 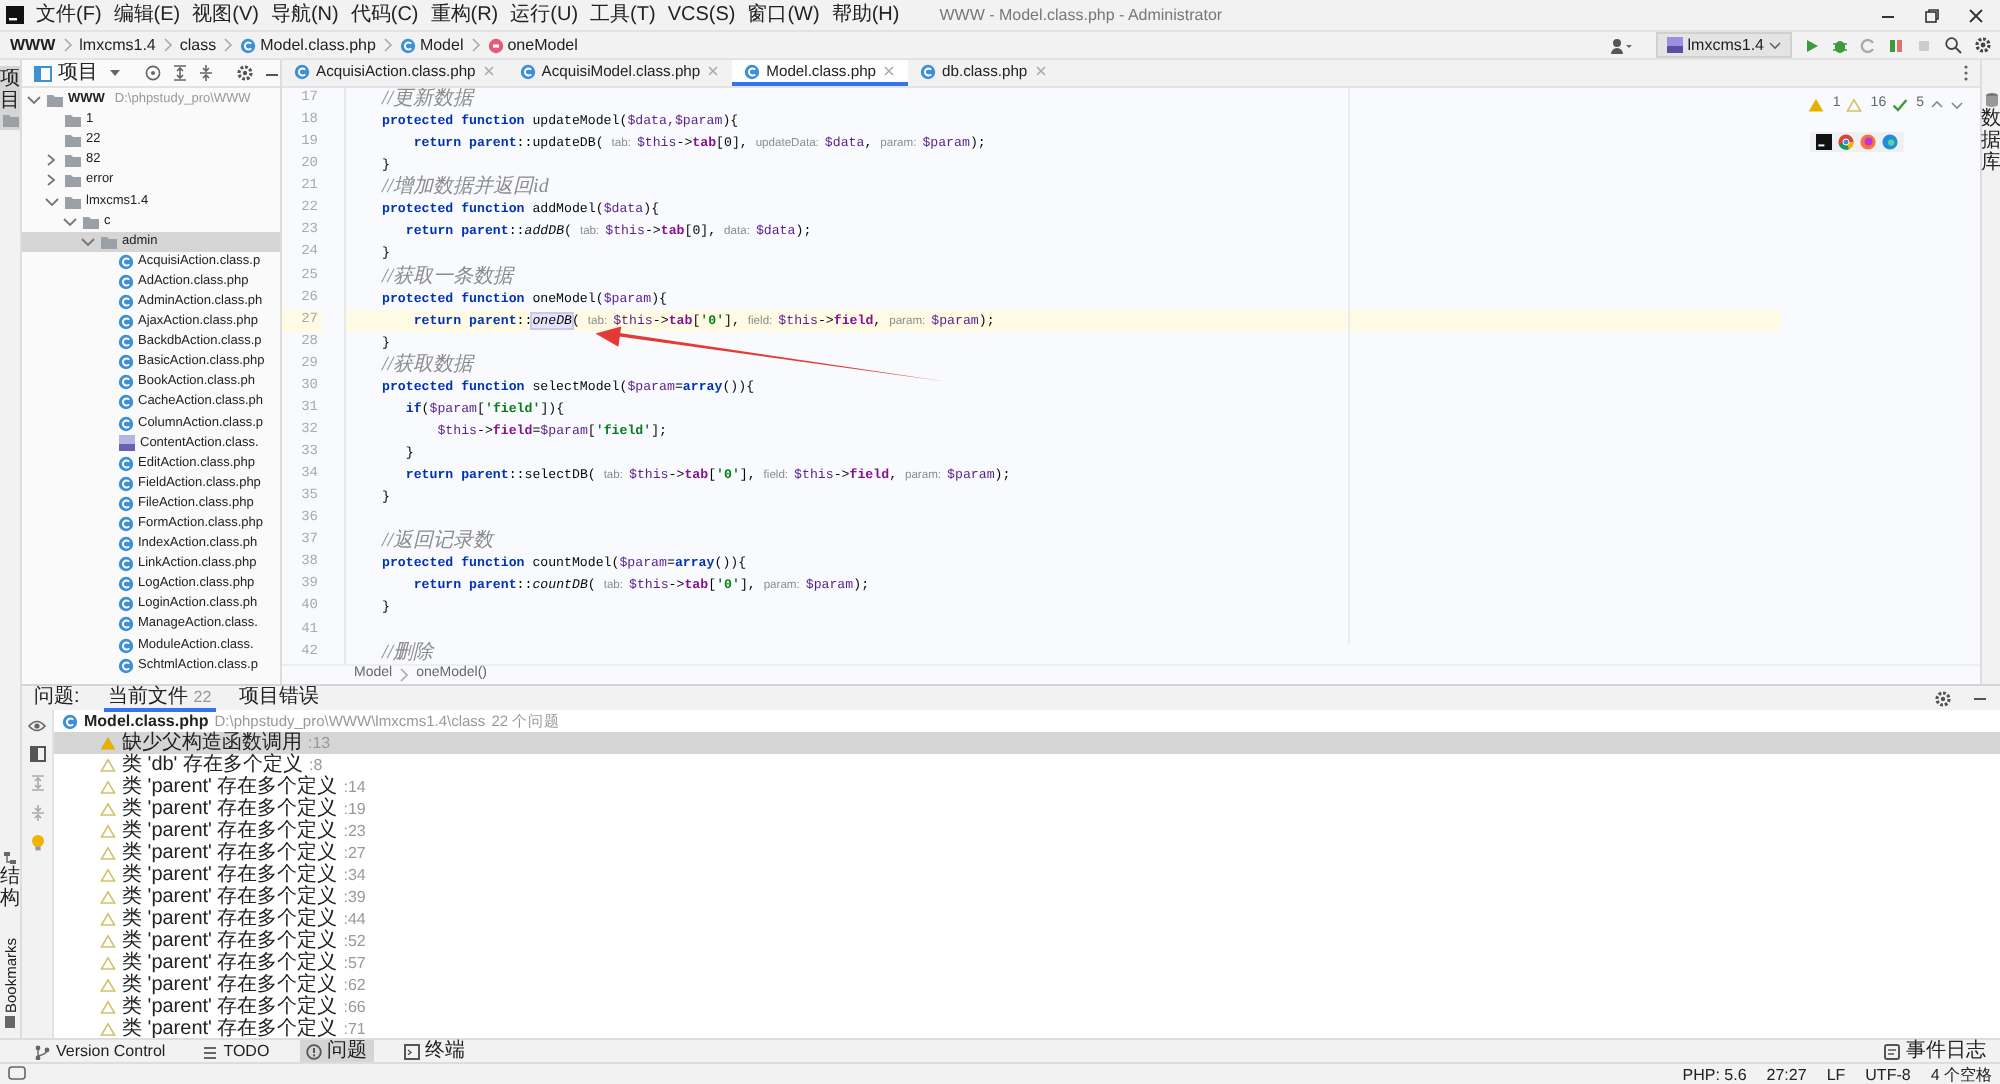 What do you see at coordinates (1027, 743) in the screenshot?
I see `problem-item: 缺少父构造函数调用 :13` at bounding box center [1027, 743].